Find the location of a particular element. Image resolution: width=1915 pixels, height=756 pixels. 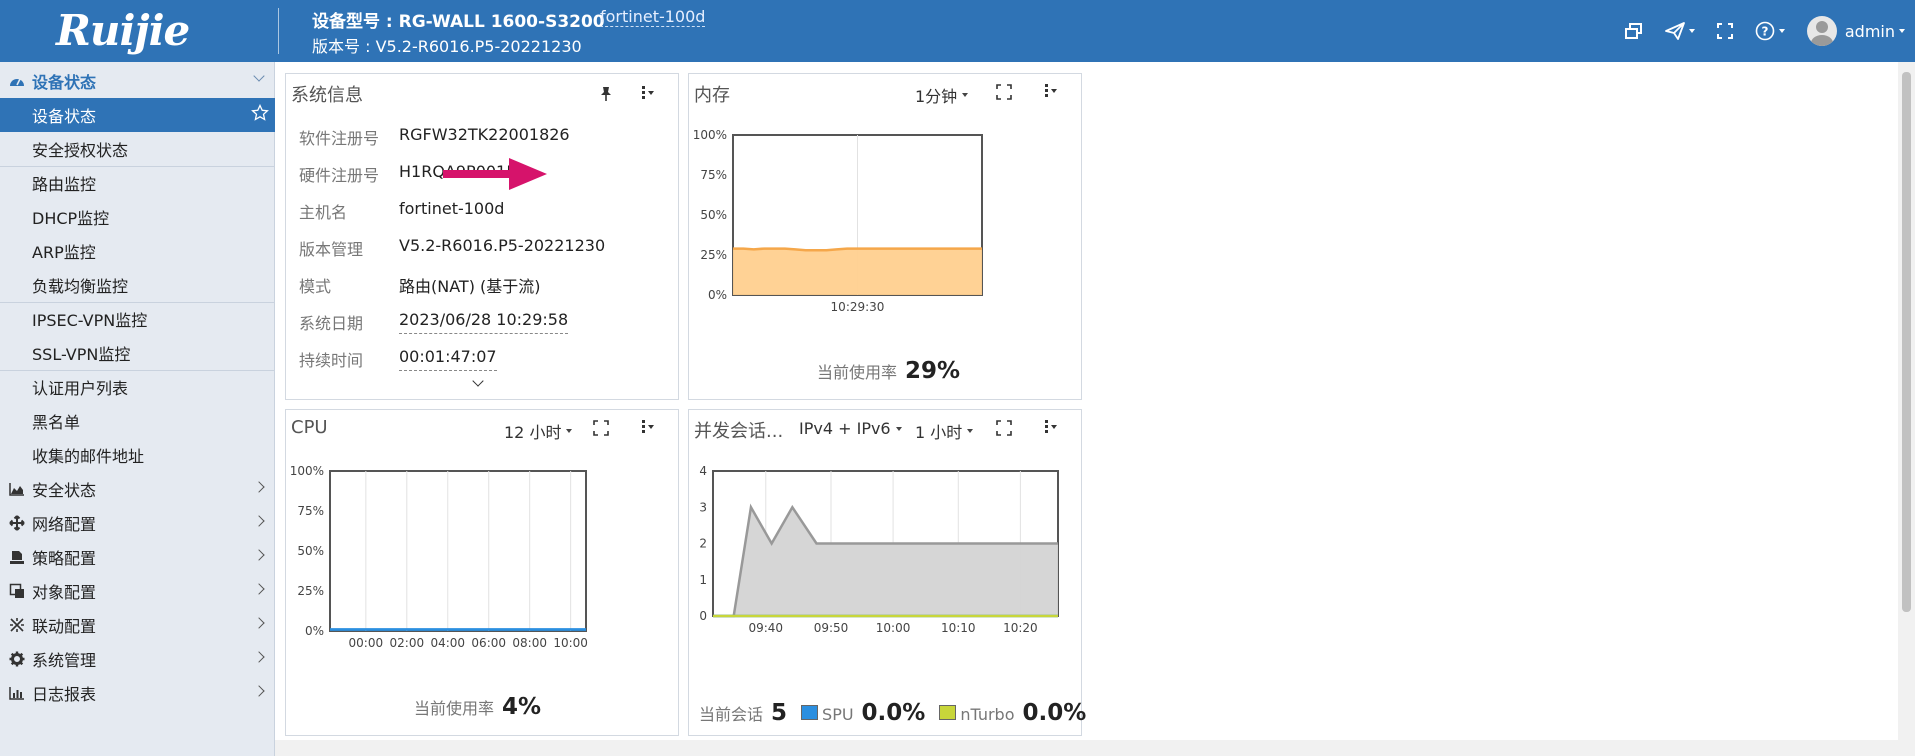

system-date-value: 2023/06/28 10:29:58 is located at coordinates (484, 322).